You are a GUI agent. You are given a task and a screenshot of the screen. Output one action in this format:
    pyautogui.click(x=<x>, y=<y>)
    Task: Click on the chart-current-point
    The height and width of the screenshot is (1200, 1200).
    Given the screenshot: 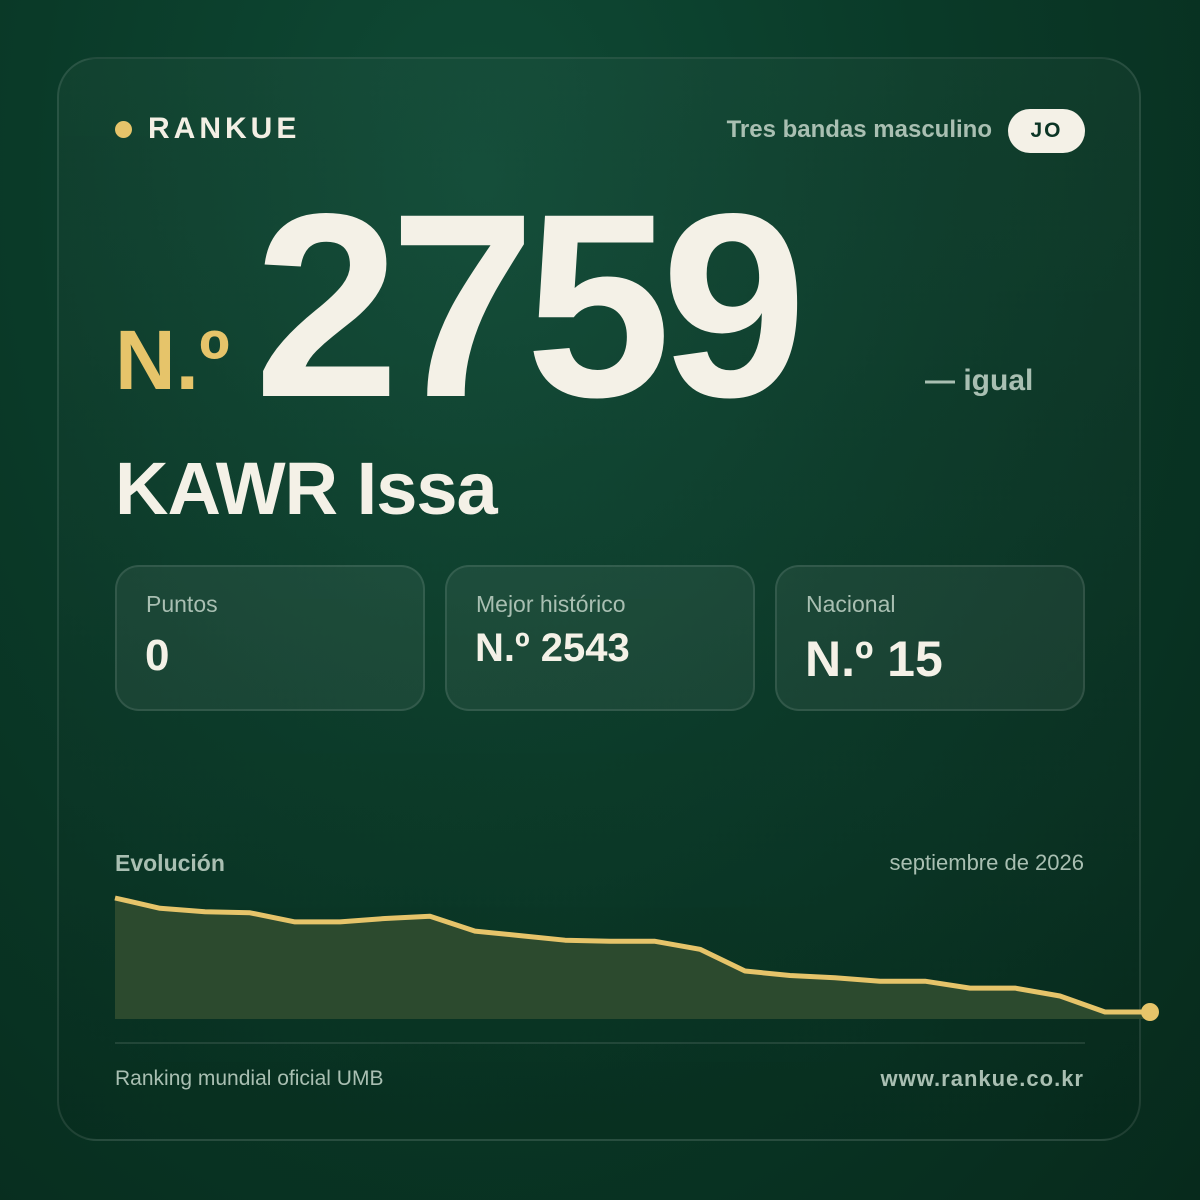 What is the action you would take?
    pyautogui.click(x=1150, y=1012)
    